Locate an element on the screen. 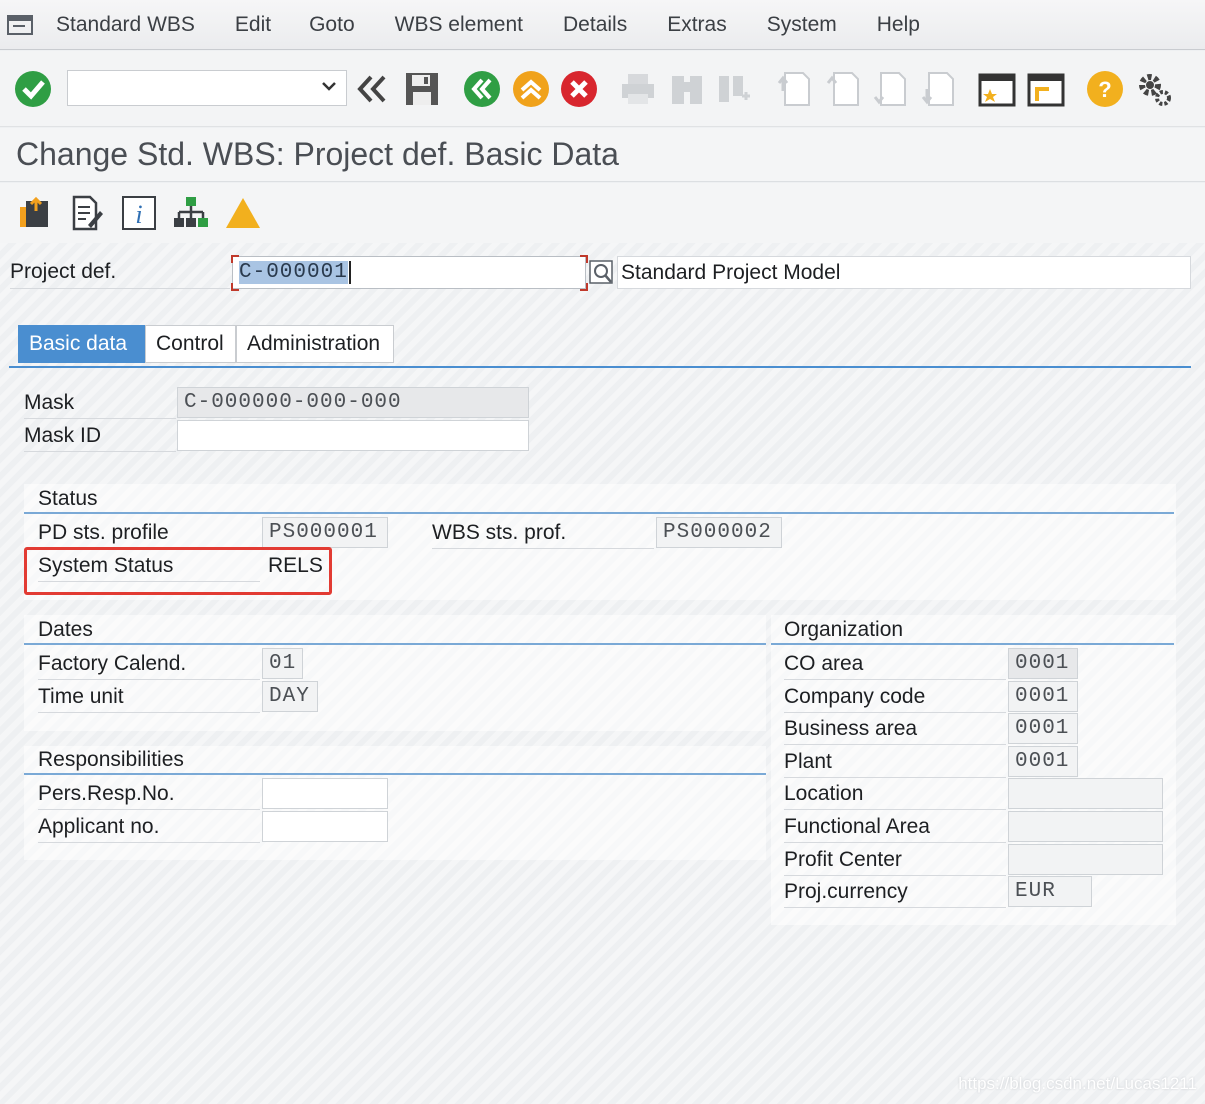 The image size is (1205, 1104). exit-icon is located at coordinates (531, 89).